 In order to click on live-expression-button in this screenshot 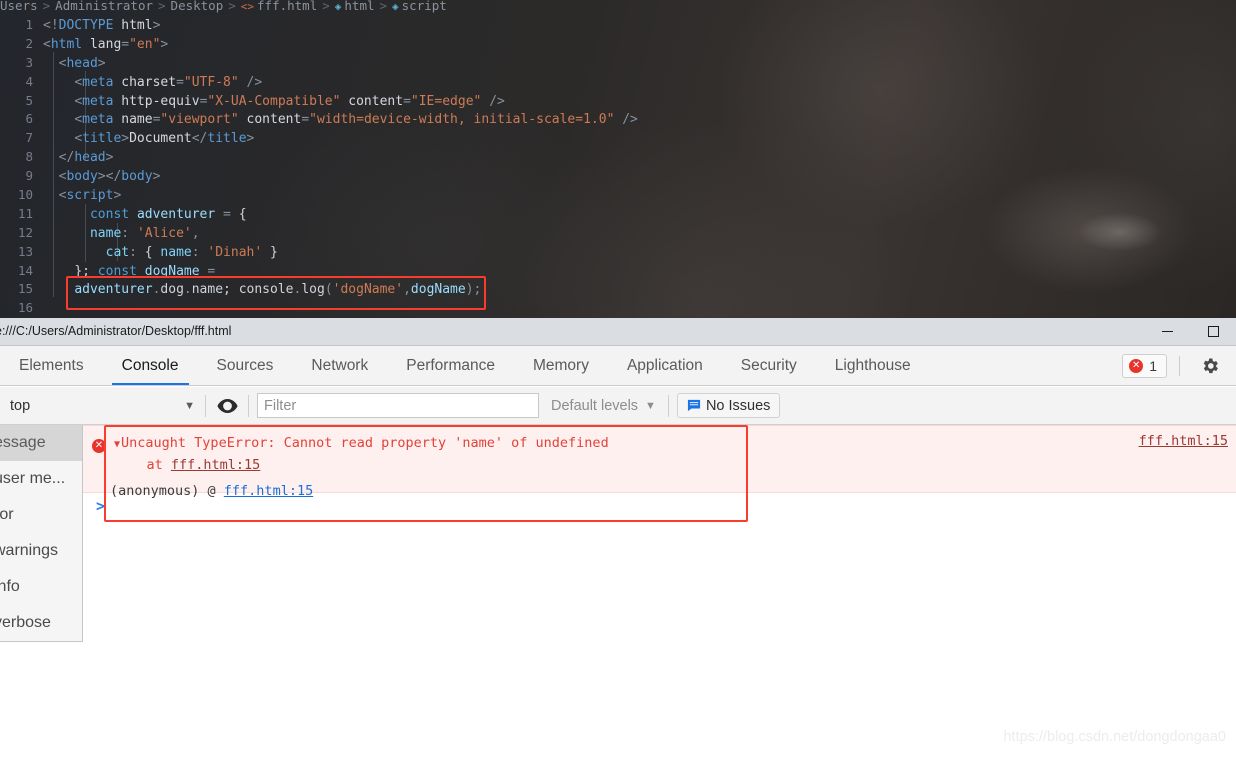, I will do `click(227, 406)`.